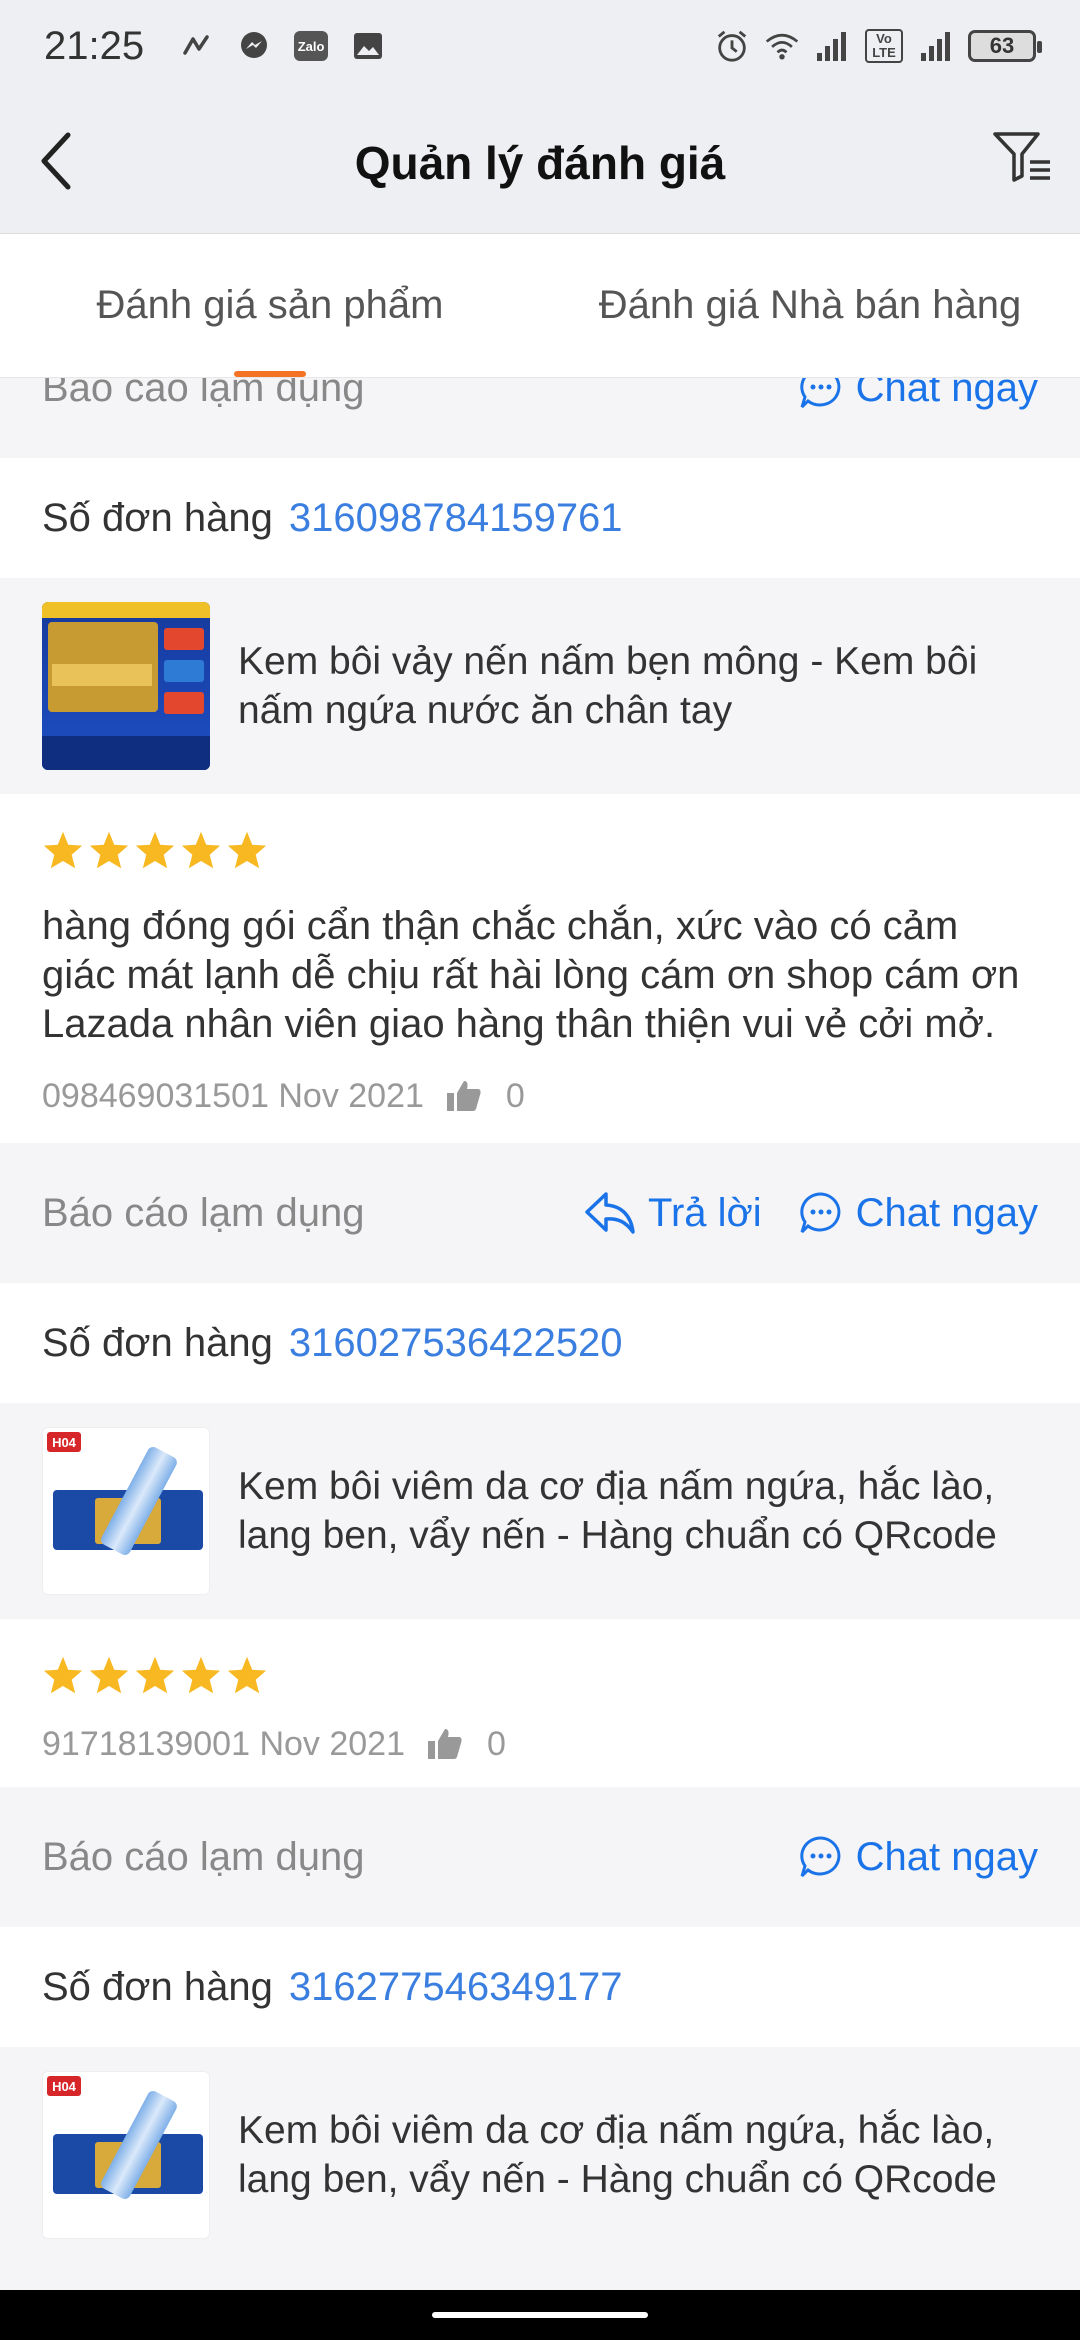 The height and width of the screenshot is (2340, 1080). I want to click on order-number-link: 316277546349177, so click(456, 1987).